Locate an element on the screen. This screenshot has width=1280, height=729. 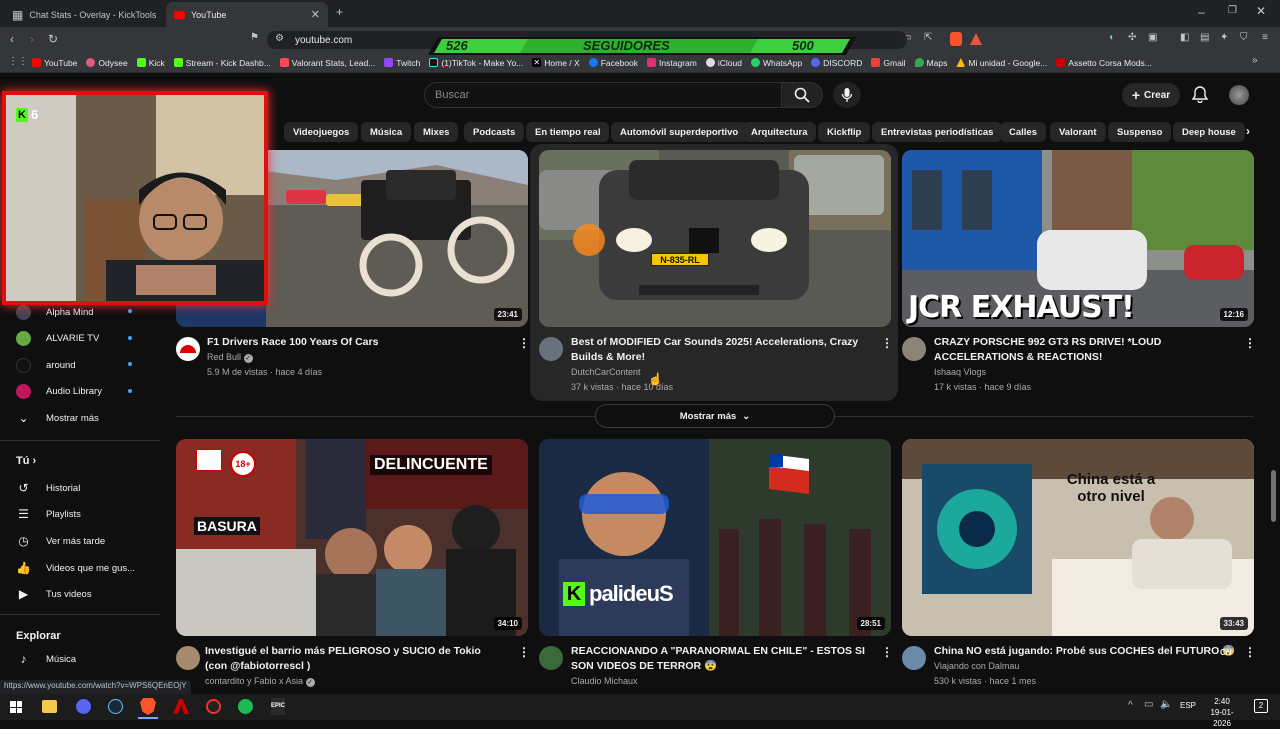
extension-icon: ◖ is located at coordinates (1111, 38).